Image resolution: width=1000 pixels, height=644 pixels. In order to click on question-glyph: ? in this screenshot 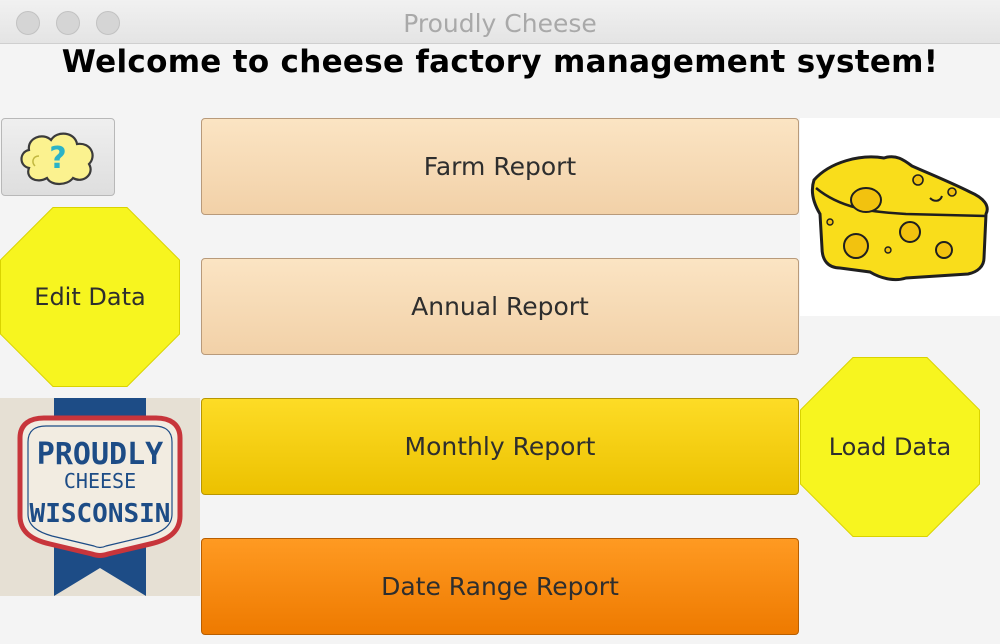, I will do `click(57, 158)`.